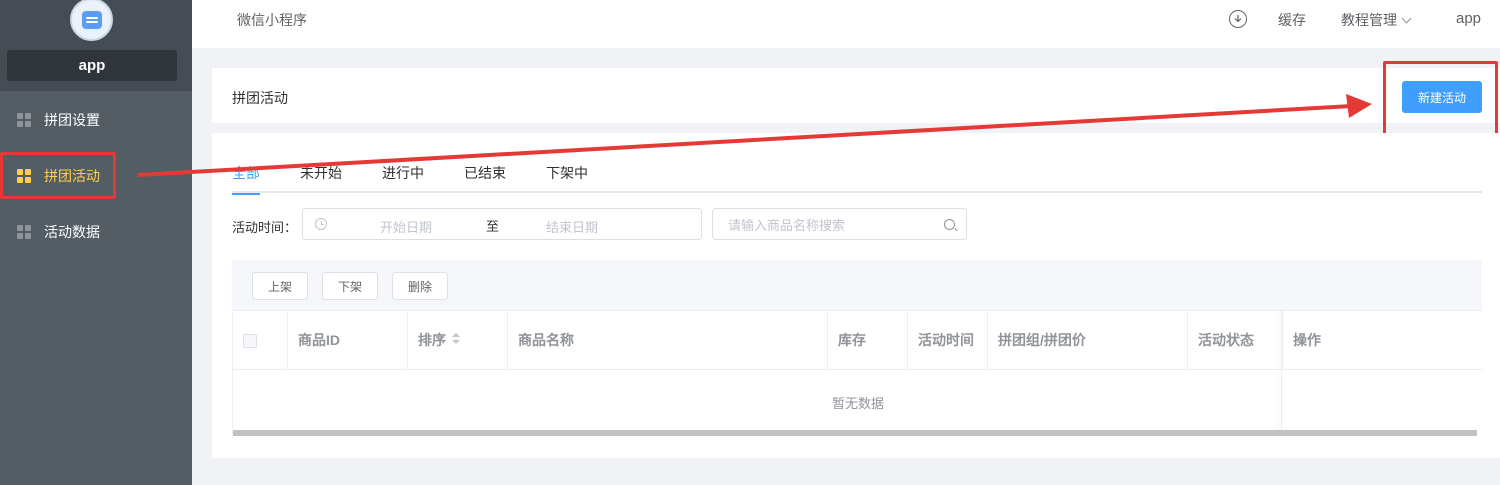 This screenshot has width=1500, height=485. I want to click on tab-all: 全部, so click(246, 179).